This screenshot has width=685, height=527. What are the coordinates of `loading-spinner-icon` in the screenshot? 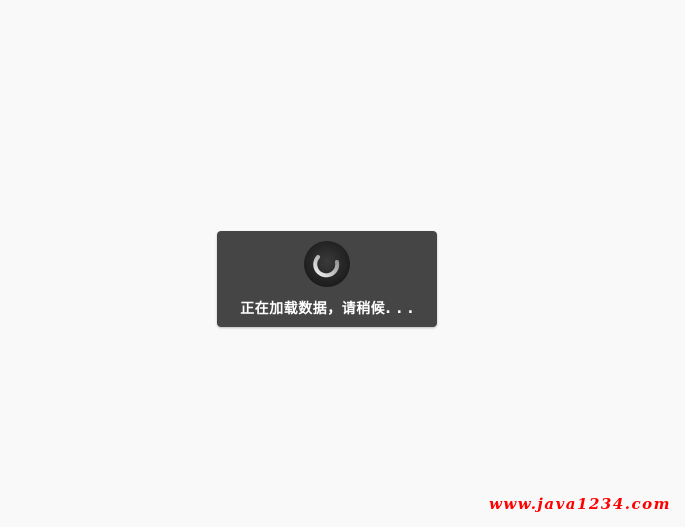 It's located at (327, 264).